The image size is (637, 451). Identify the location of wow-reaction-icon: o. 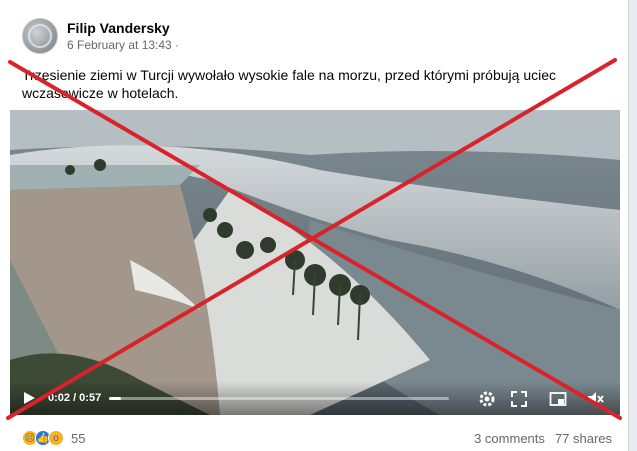
(56, 438).